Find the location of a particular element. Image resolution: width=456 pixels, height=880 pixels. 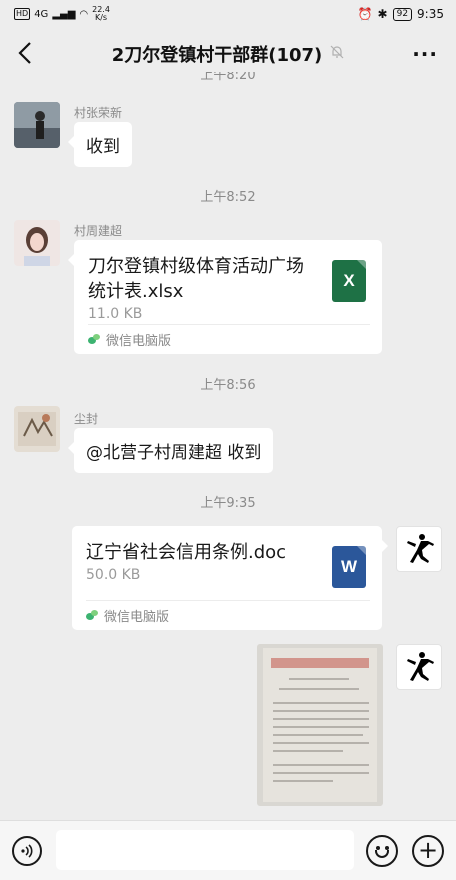

wifi-icon: ◠ is located at coordinates (84, 14).